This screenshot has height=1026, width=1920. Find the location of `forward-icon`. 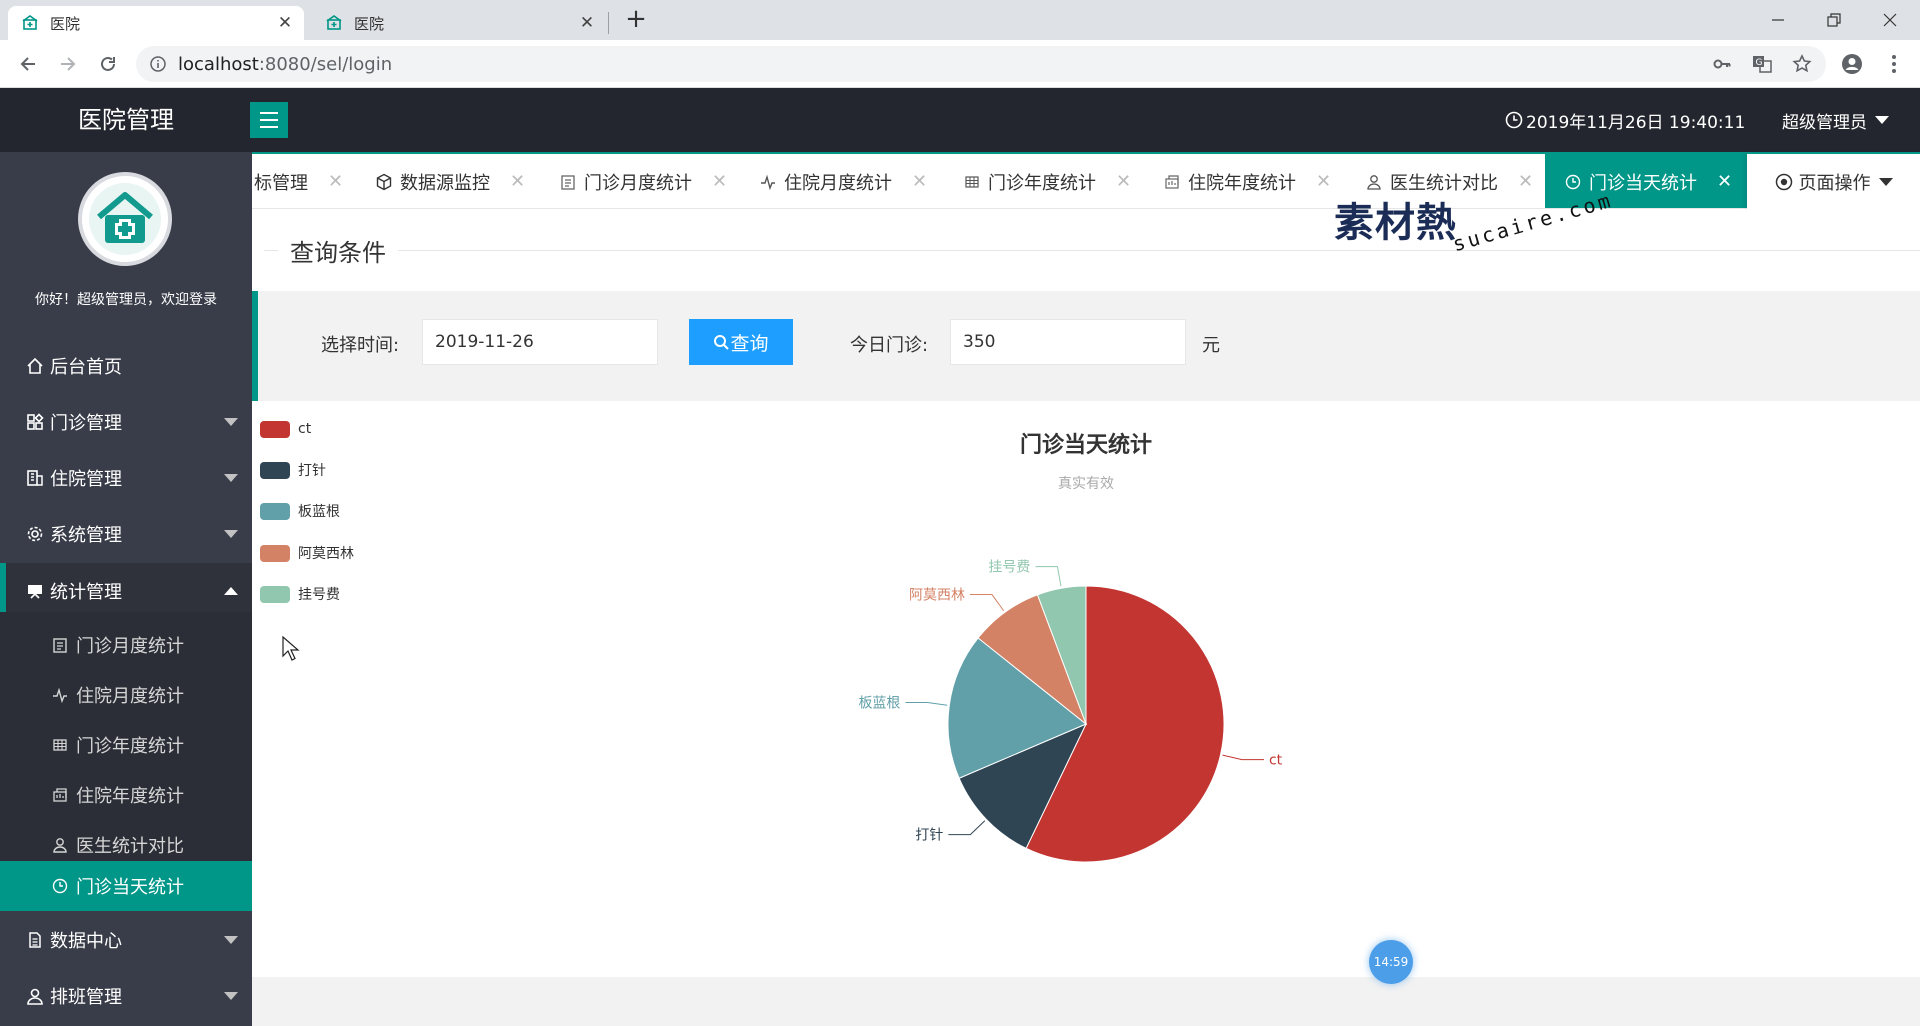

forward-icon is located at coordinates (68, 64).